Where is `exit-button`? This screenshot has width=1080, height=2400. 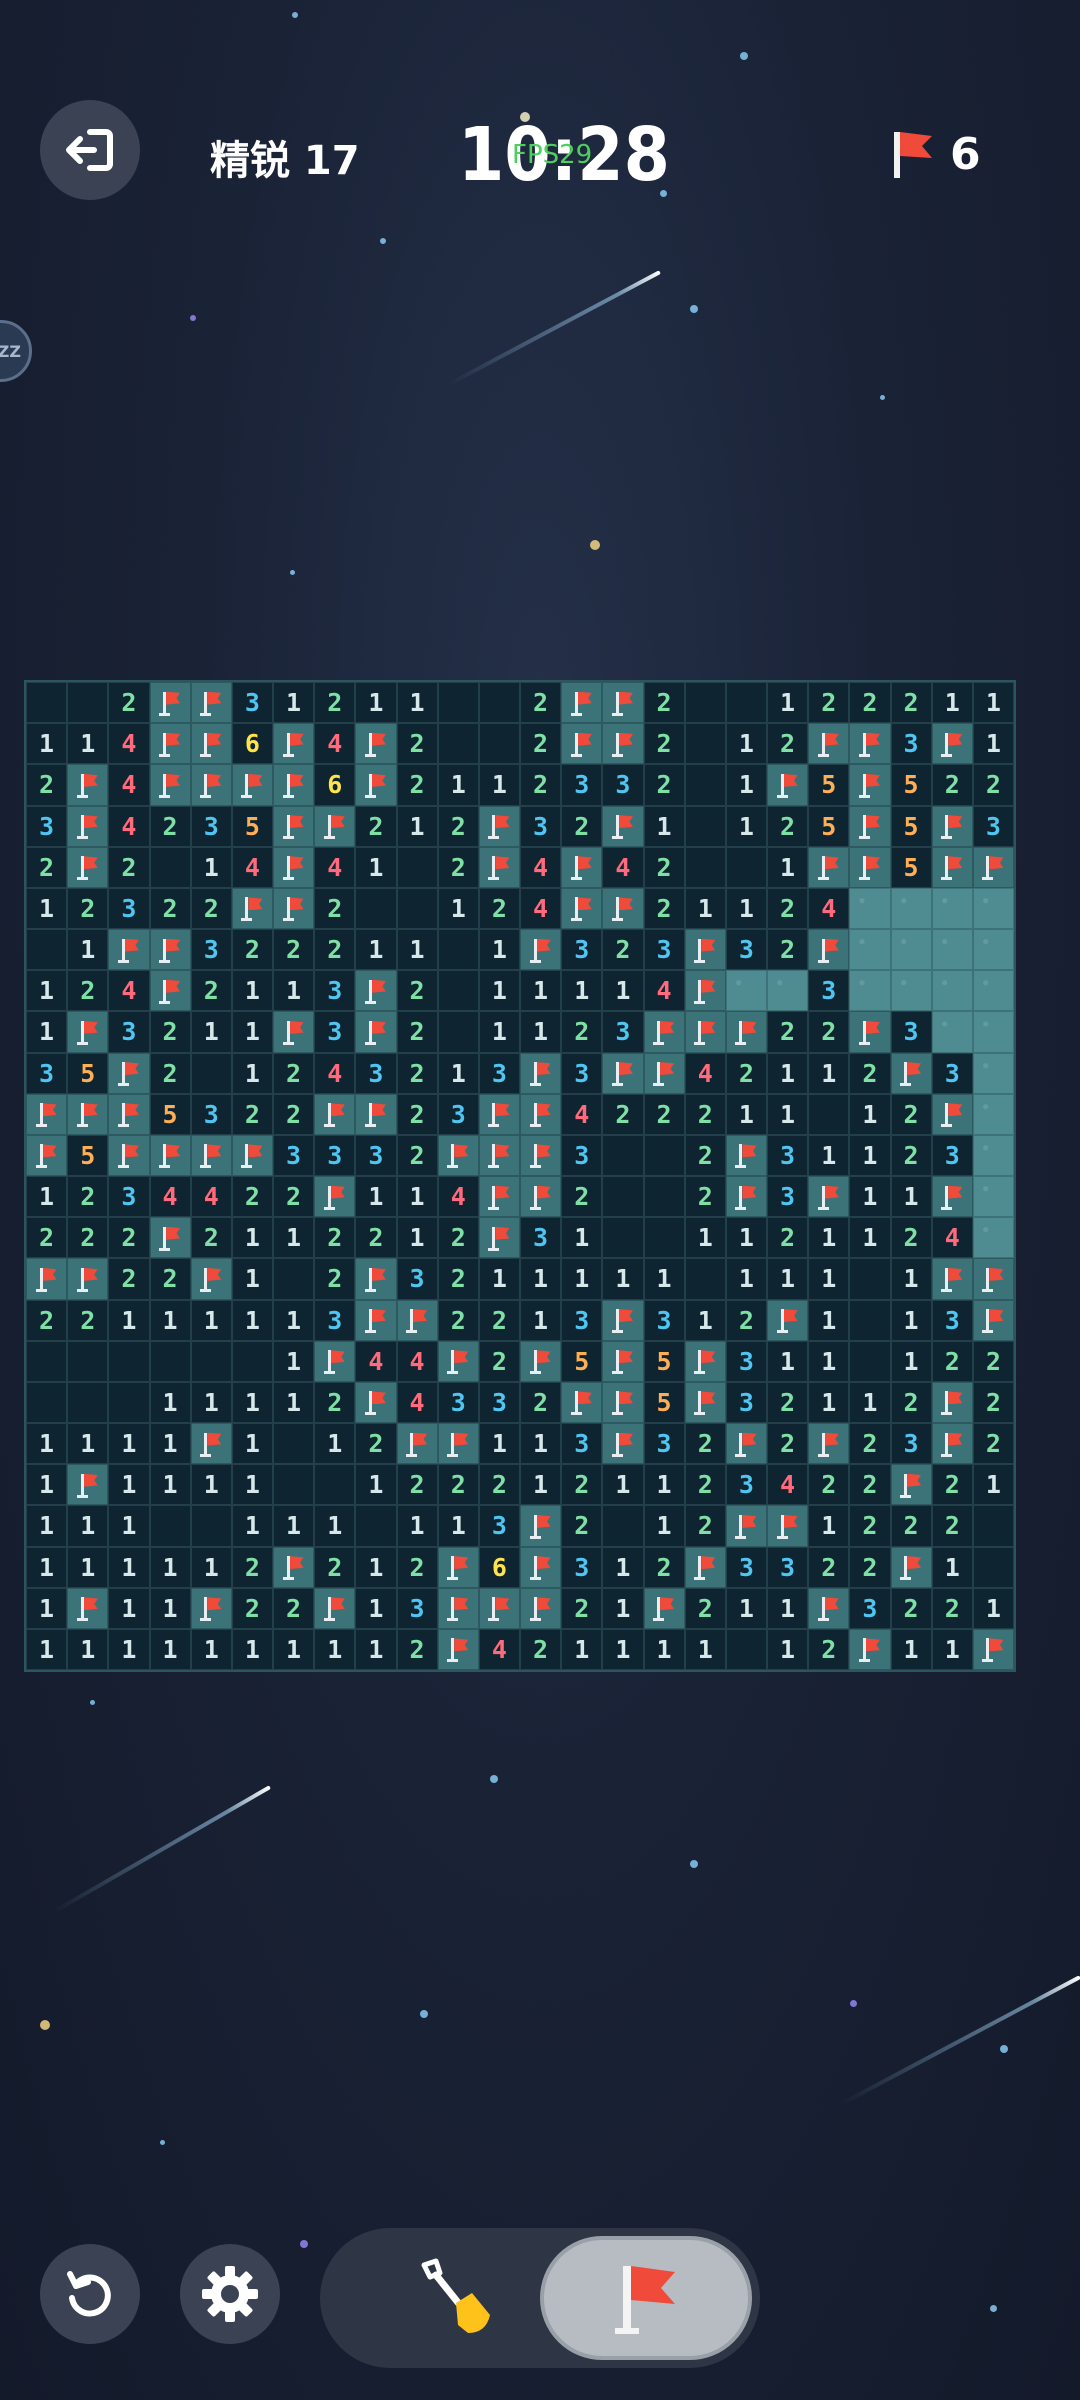
exit-button is located at coordinates (90, 150).